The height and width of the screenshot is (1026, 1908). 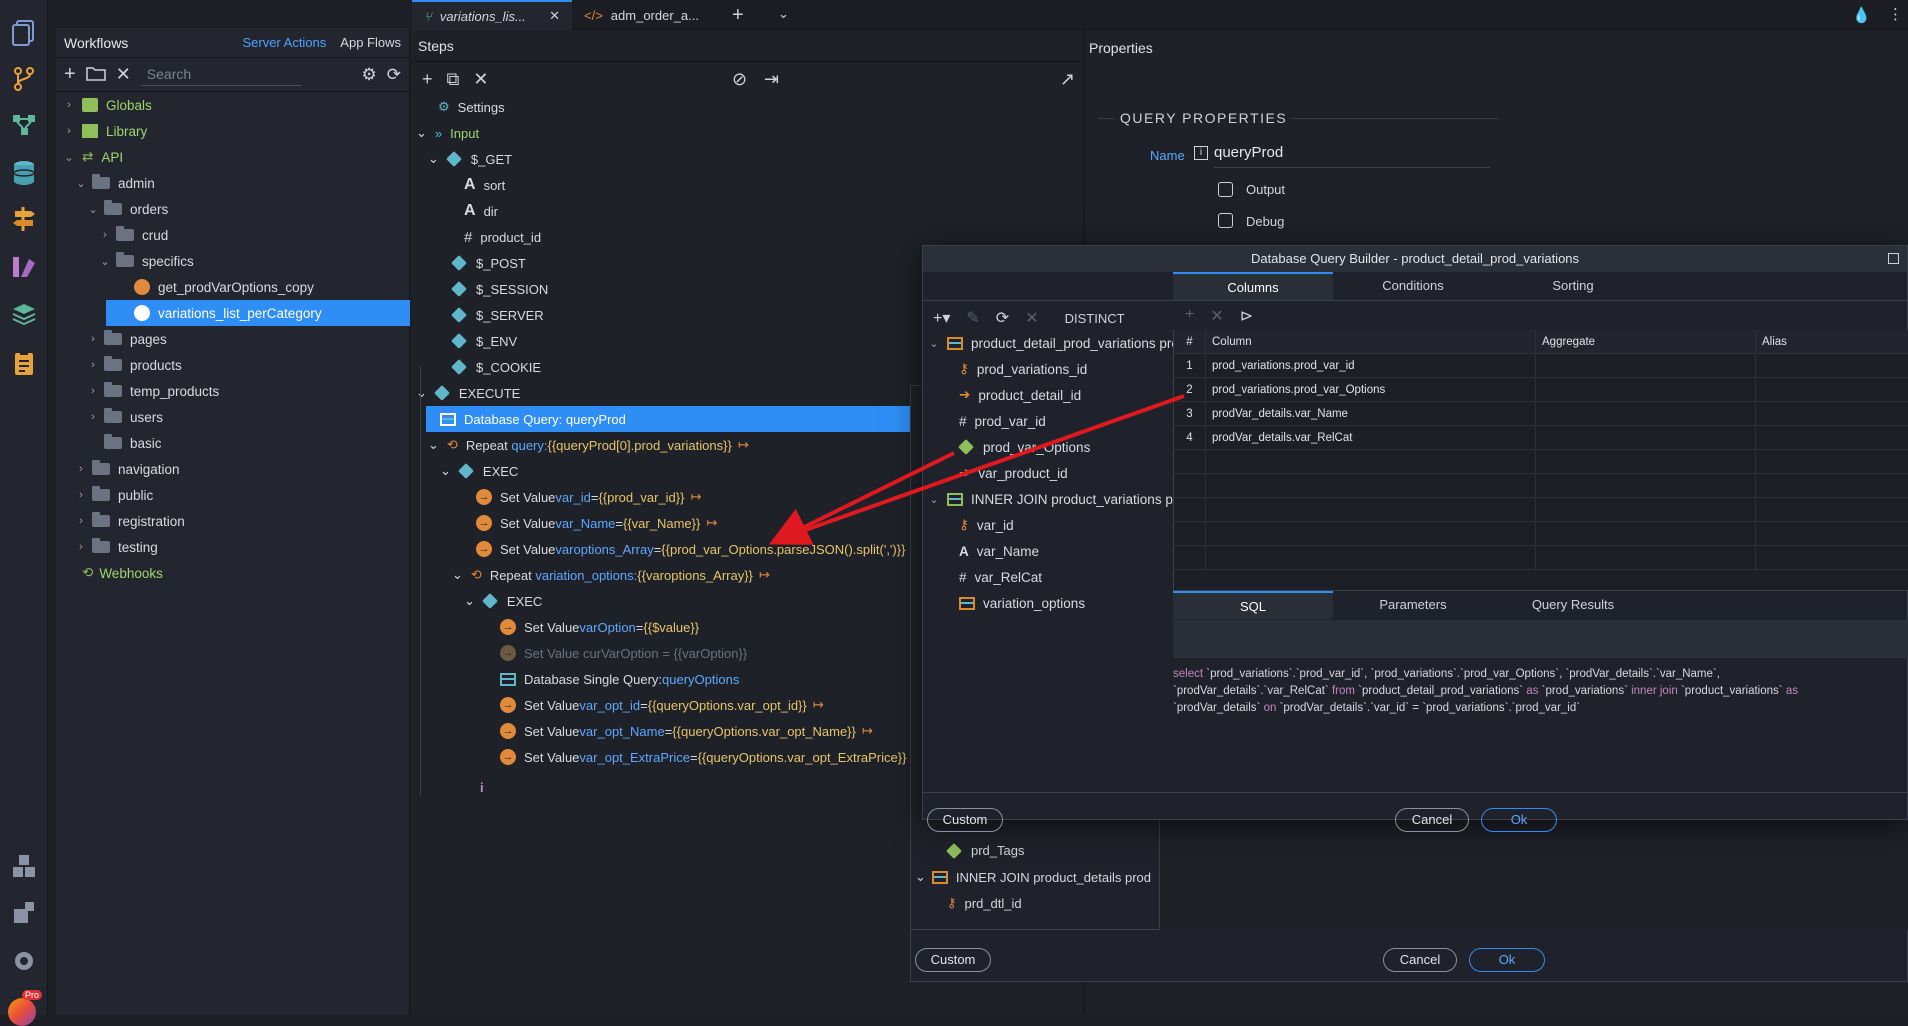 What do you see at coordinates (1216, 316) in the screenshot?
I see `remove-column-icon: ✕` at bounding box center [1216, 316].